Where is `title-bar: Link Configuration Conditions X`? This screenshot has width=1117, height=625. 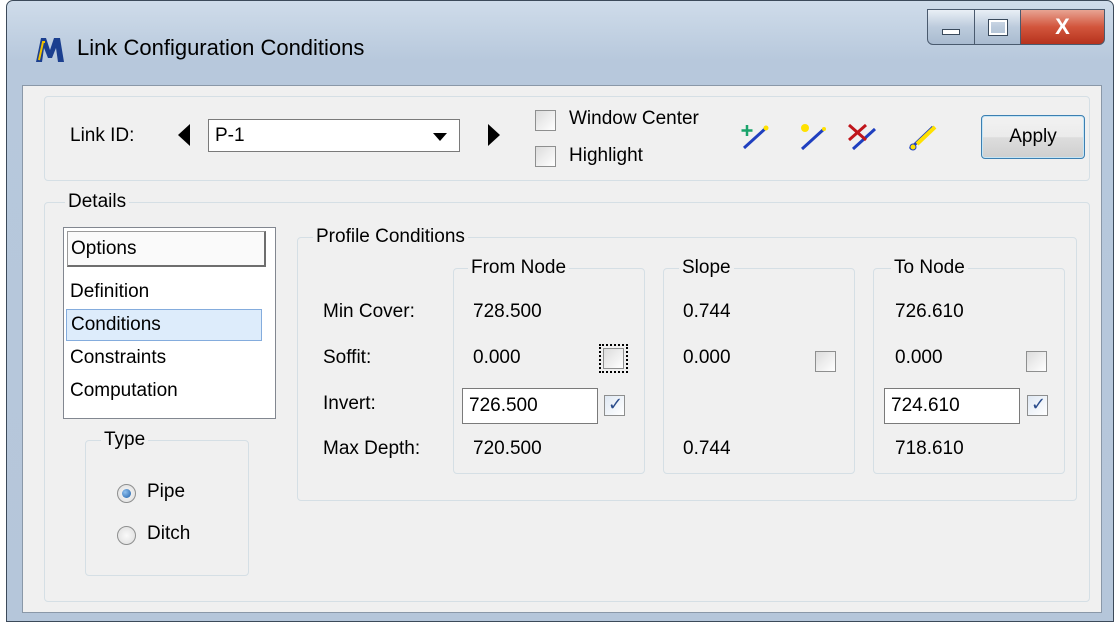 title-bar: Link Configuration Conditions X is located at coordinates (560, 43).